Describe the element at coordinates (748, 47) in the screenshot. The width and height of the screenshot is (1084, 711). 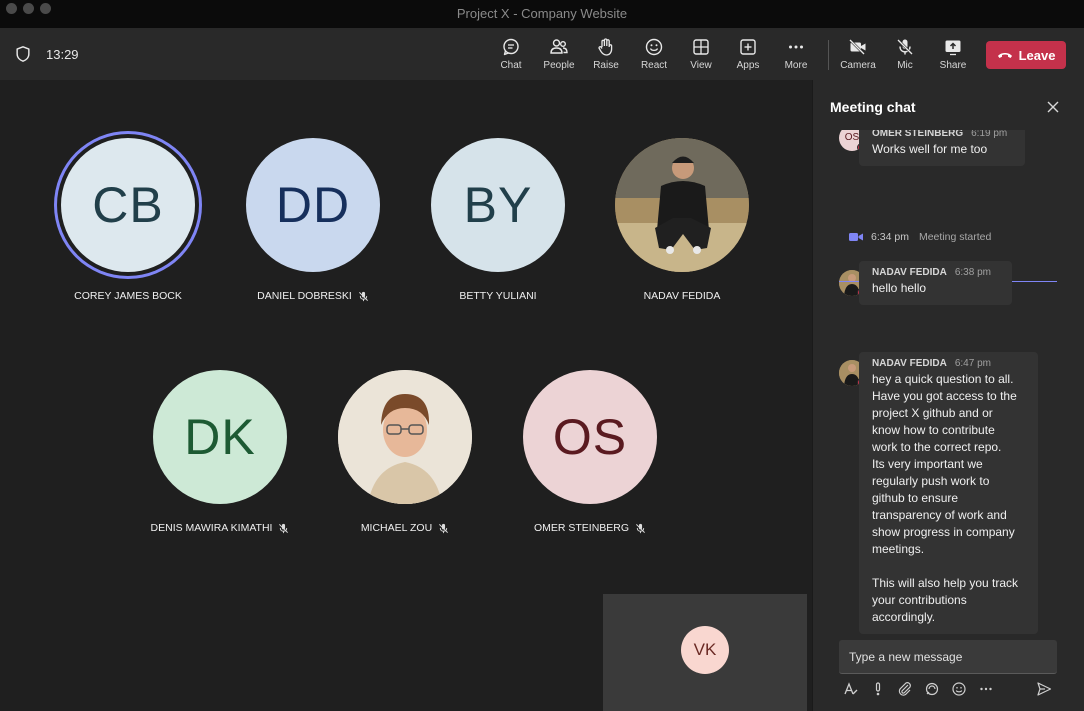
I see `apps-icon` at that location.